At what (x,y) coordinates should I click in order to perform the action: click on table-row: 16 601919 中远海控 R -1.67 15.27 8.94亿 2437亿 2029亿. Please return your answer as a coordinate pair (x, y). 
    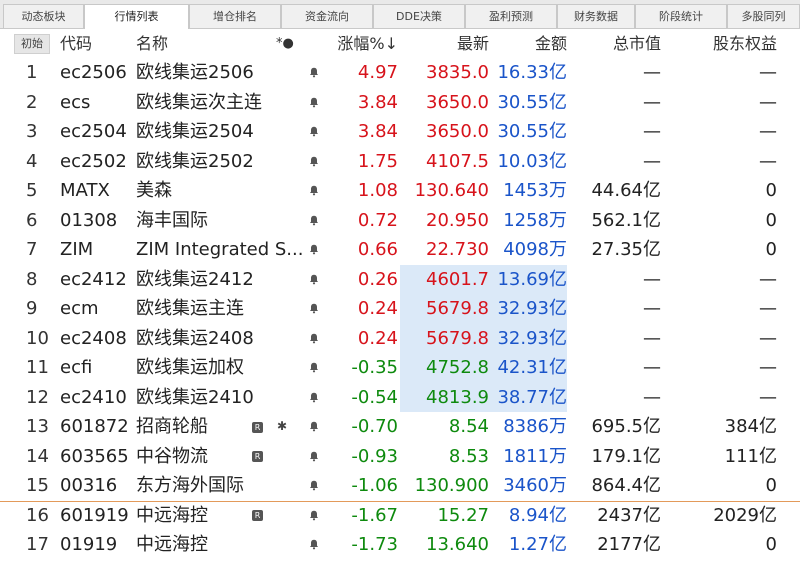
    Looking at the image, I should click on (400, 516).